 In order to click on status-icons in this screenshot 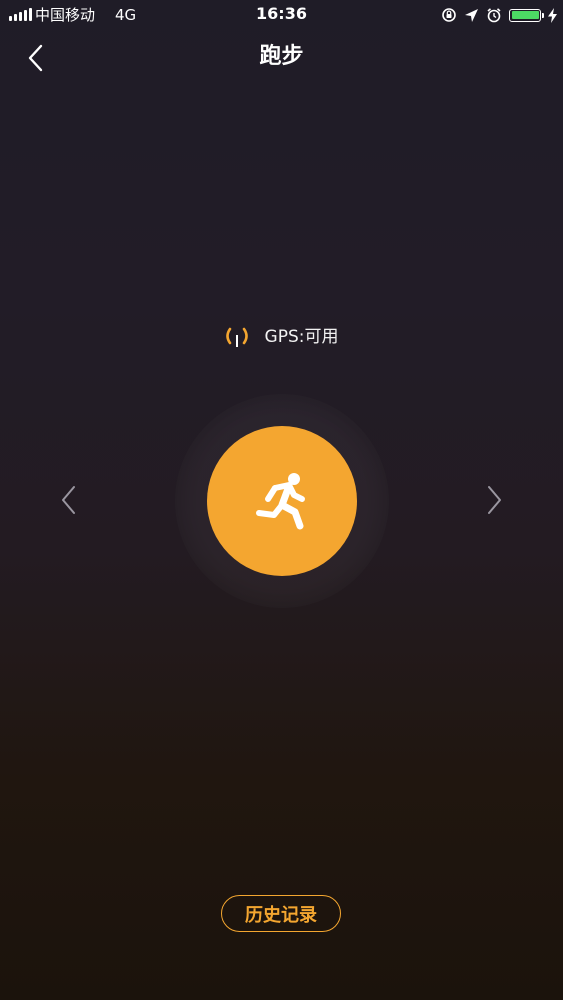, I will do `click(499, 15)`.